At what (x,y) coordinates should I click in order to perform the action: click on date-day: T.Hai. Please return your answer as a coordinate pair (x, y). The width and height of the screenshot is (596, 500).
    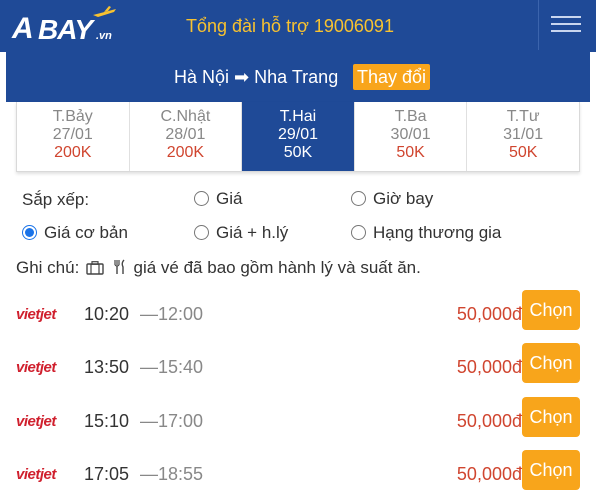
    Looking at the image, I should click on (298, 116).